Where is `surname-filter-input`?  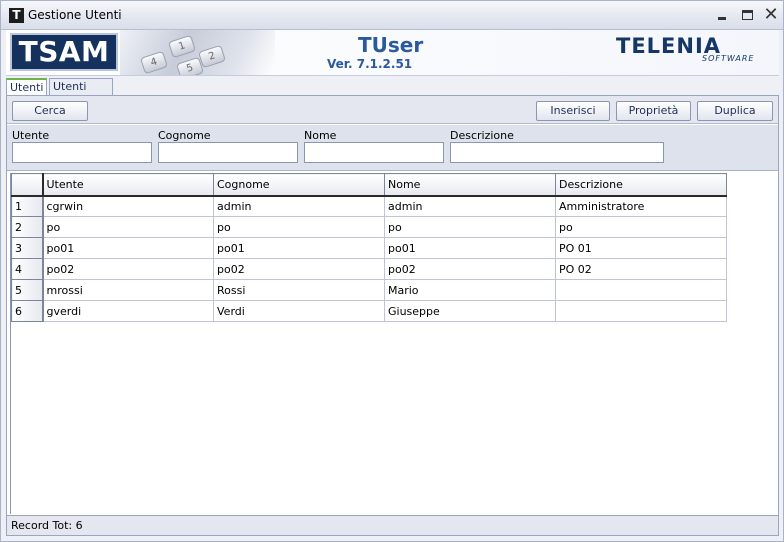 surname-filter-input is located at coordinates (228, 152).